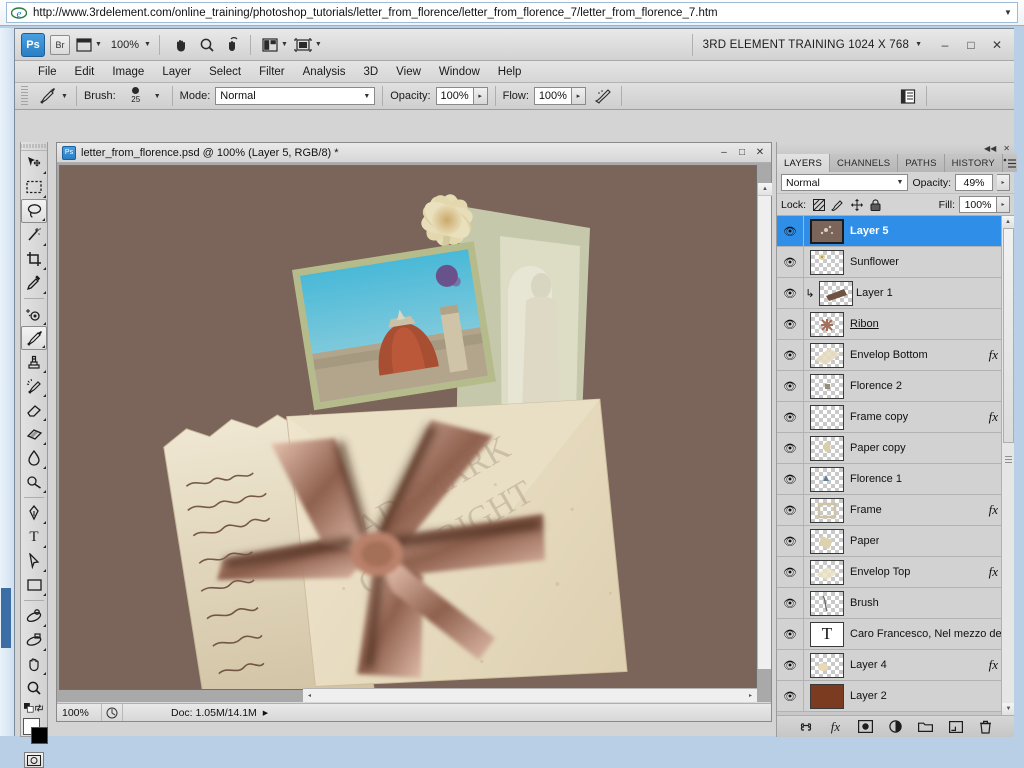 The width and height of the screenshot is (1024, 768). Describe the element at coordinates (34, 537) in the screenshot. I see `tool-horizontal-type: T` at that location.